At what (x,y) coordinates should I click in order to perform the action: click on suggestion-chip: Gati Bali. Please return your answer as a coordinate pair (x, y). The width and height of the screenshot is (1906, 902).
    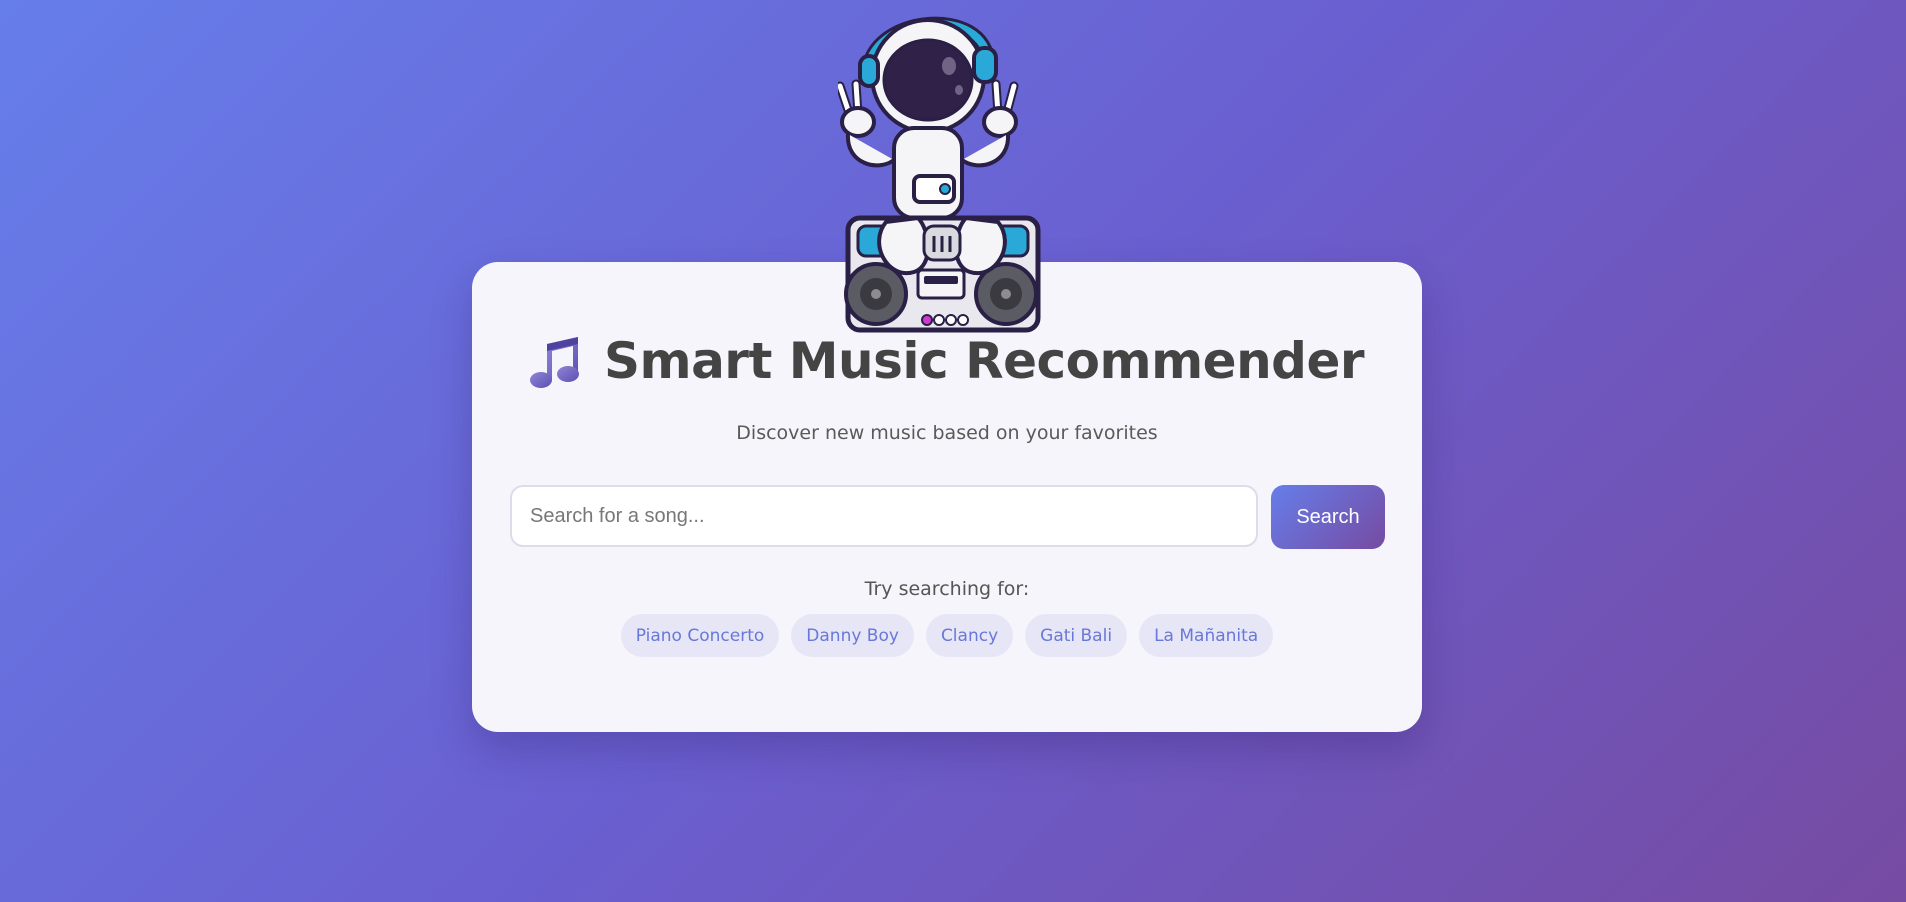
    Looking at the image, I should click on (1076, 635).